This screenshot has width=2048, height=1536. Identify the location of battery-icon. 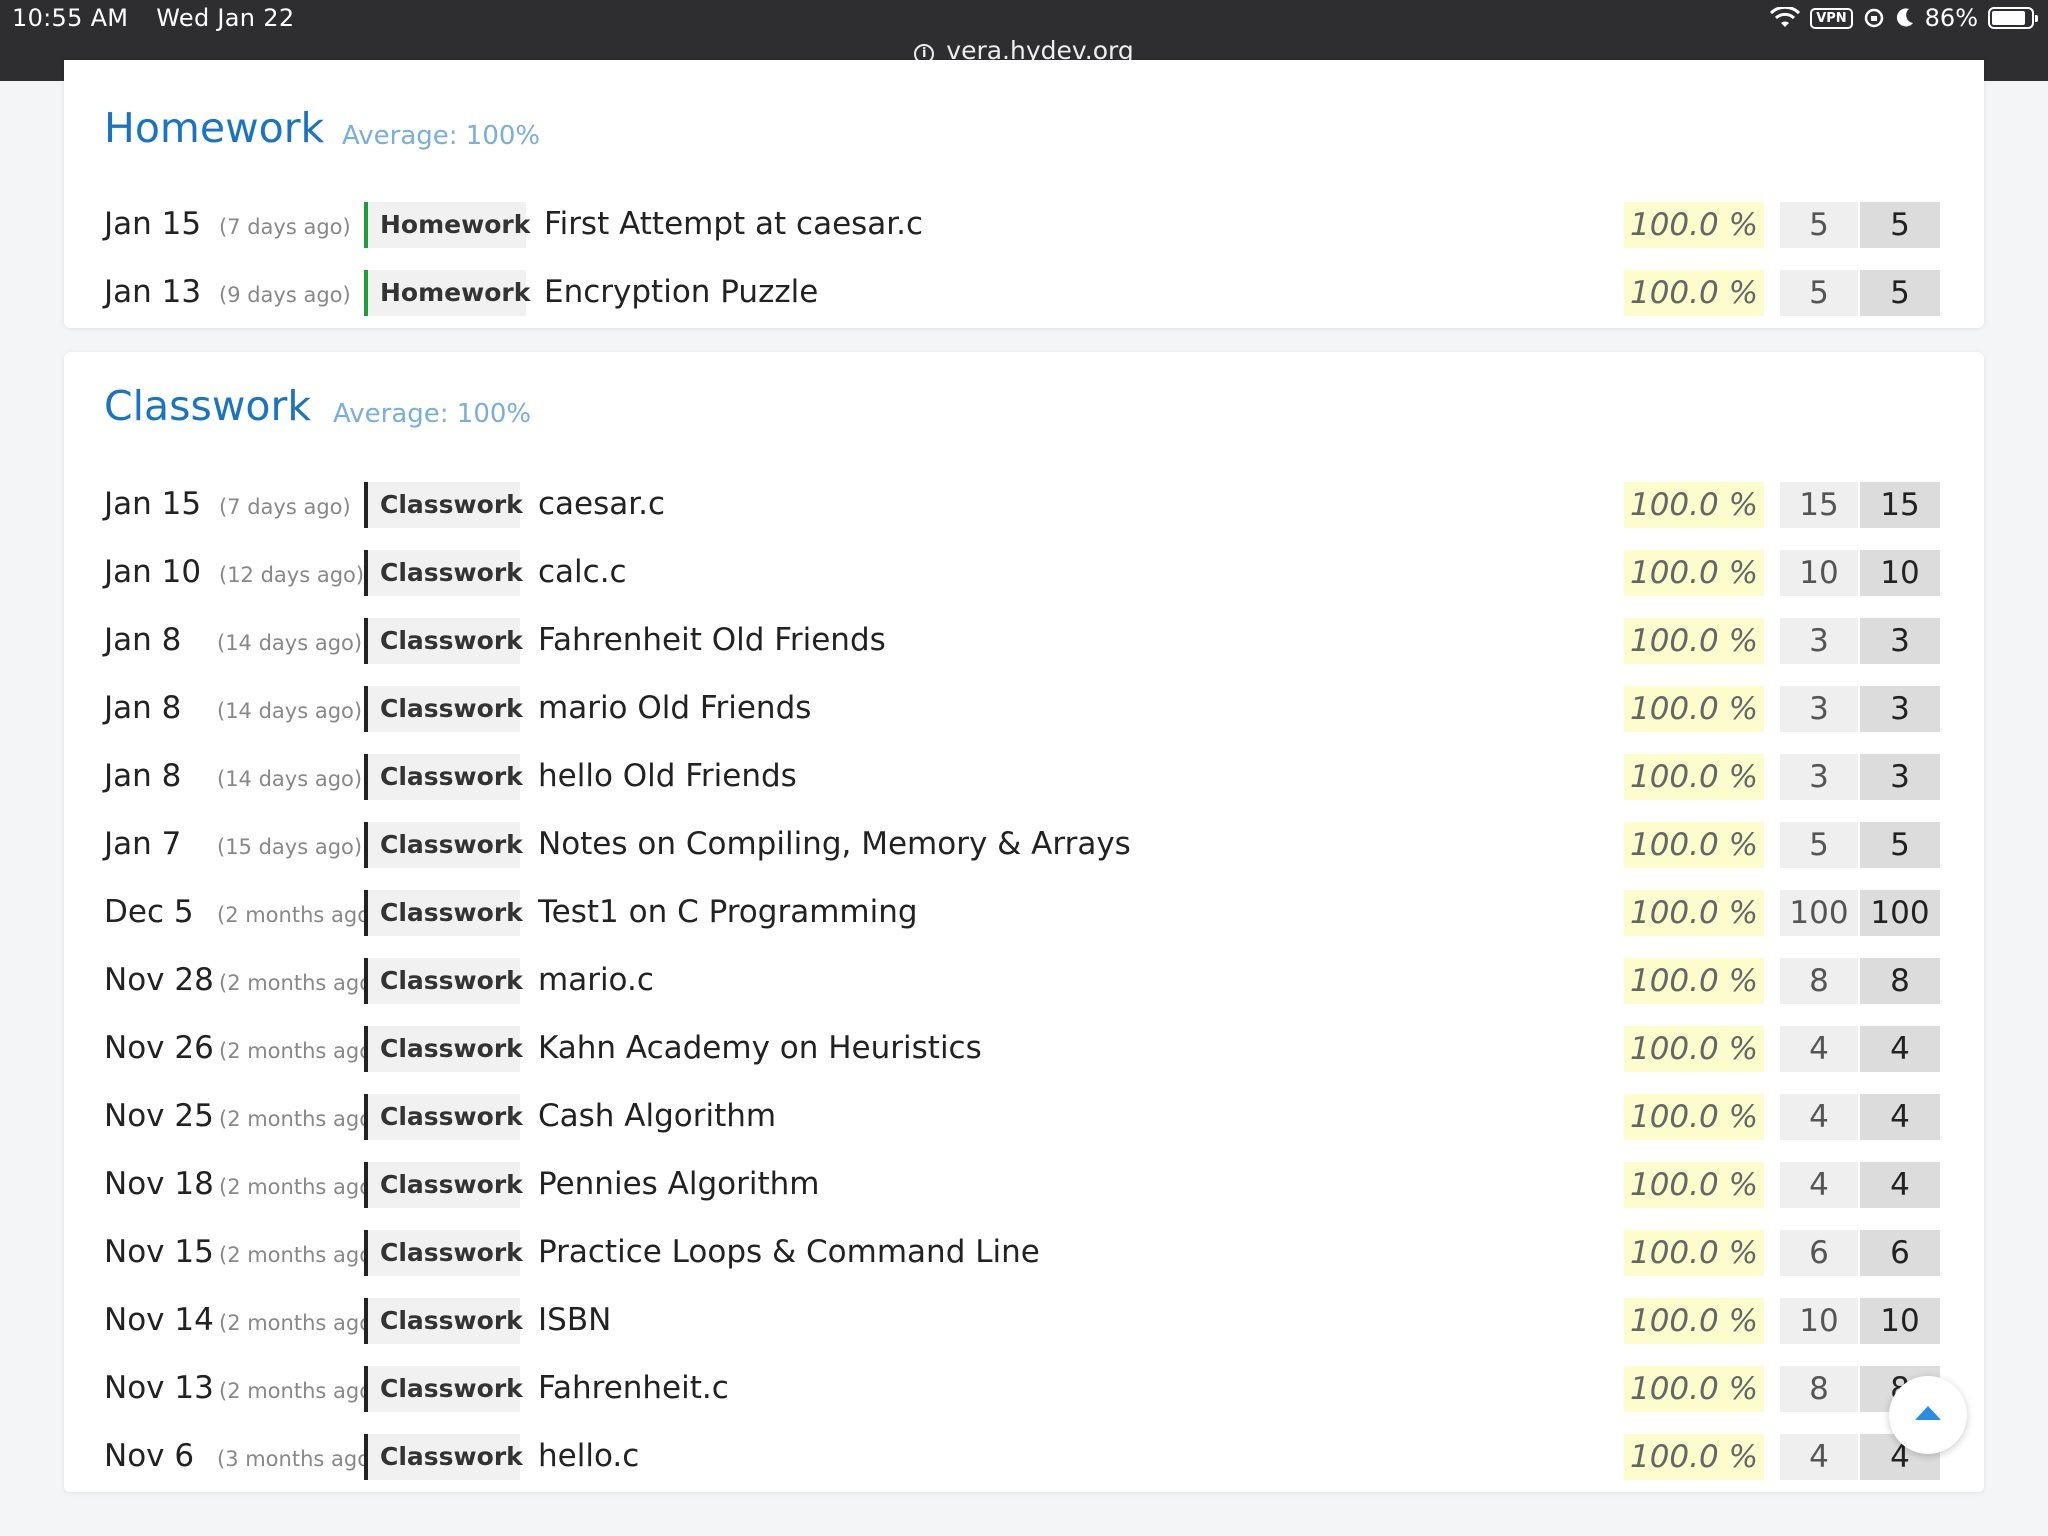
(2013, 18).